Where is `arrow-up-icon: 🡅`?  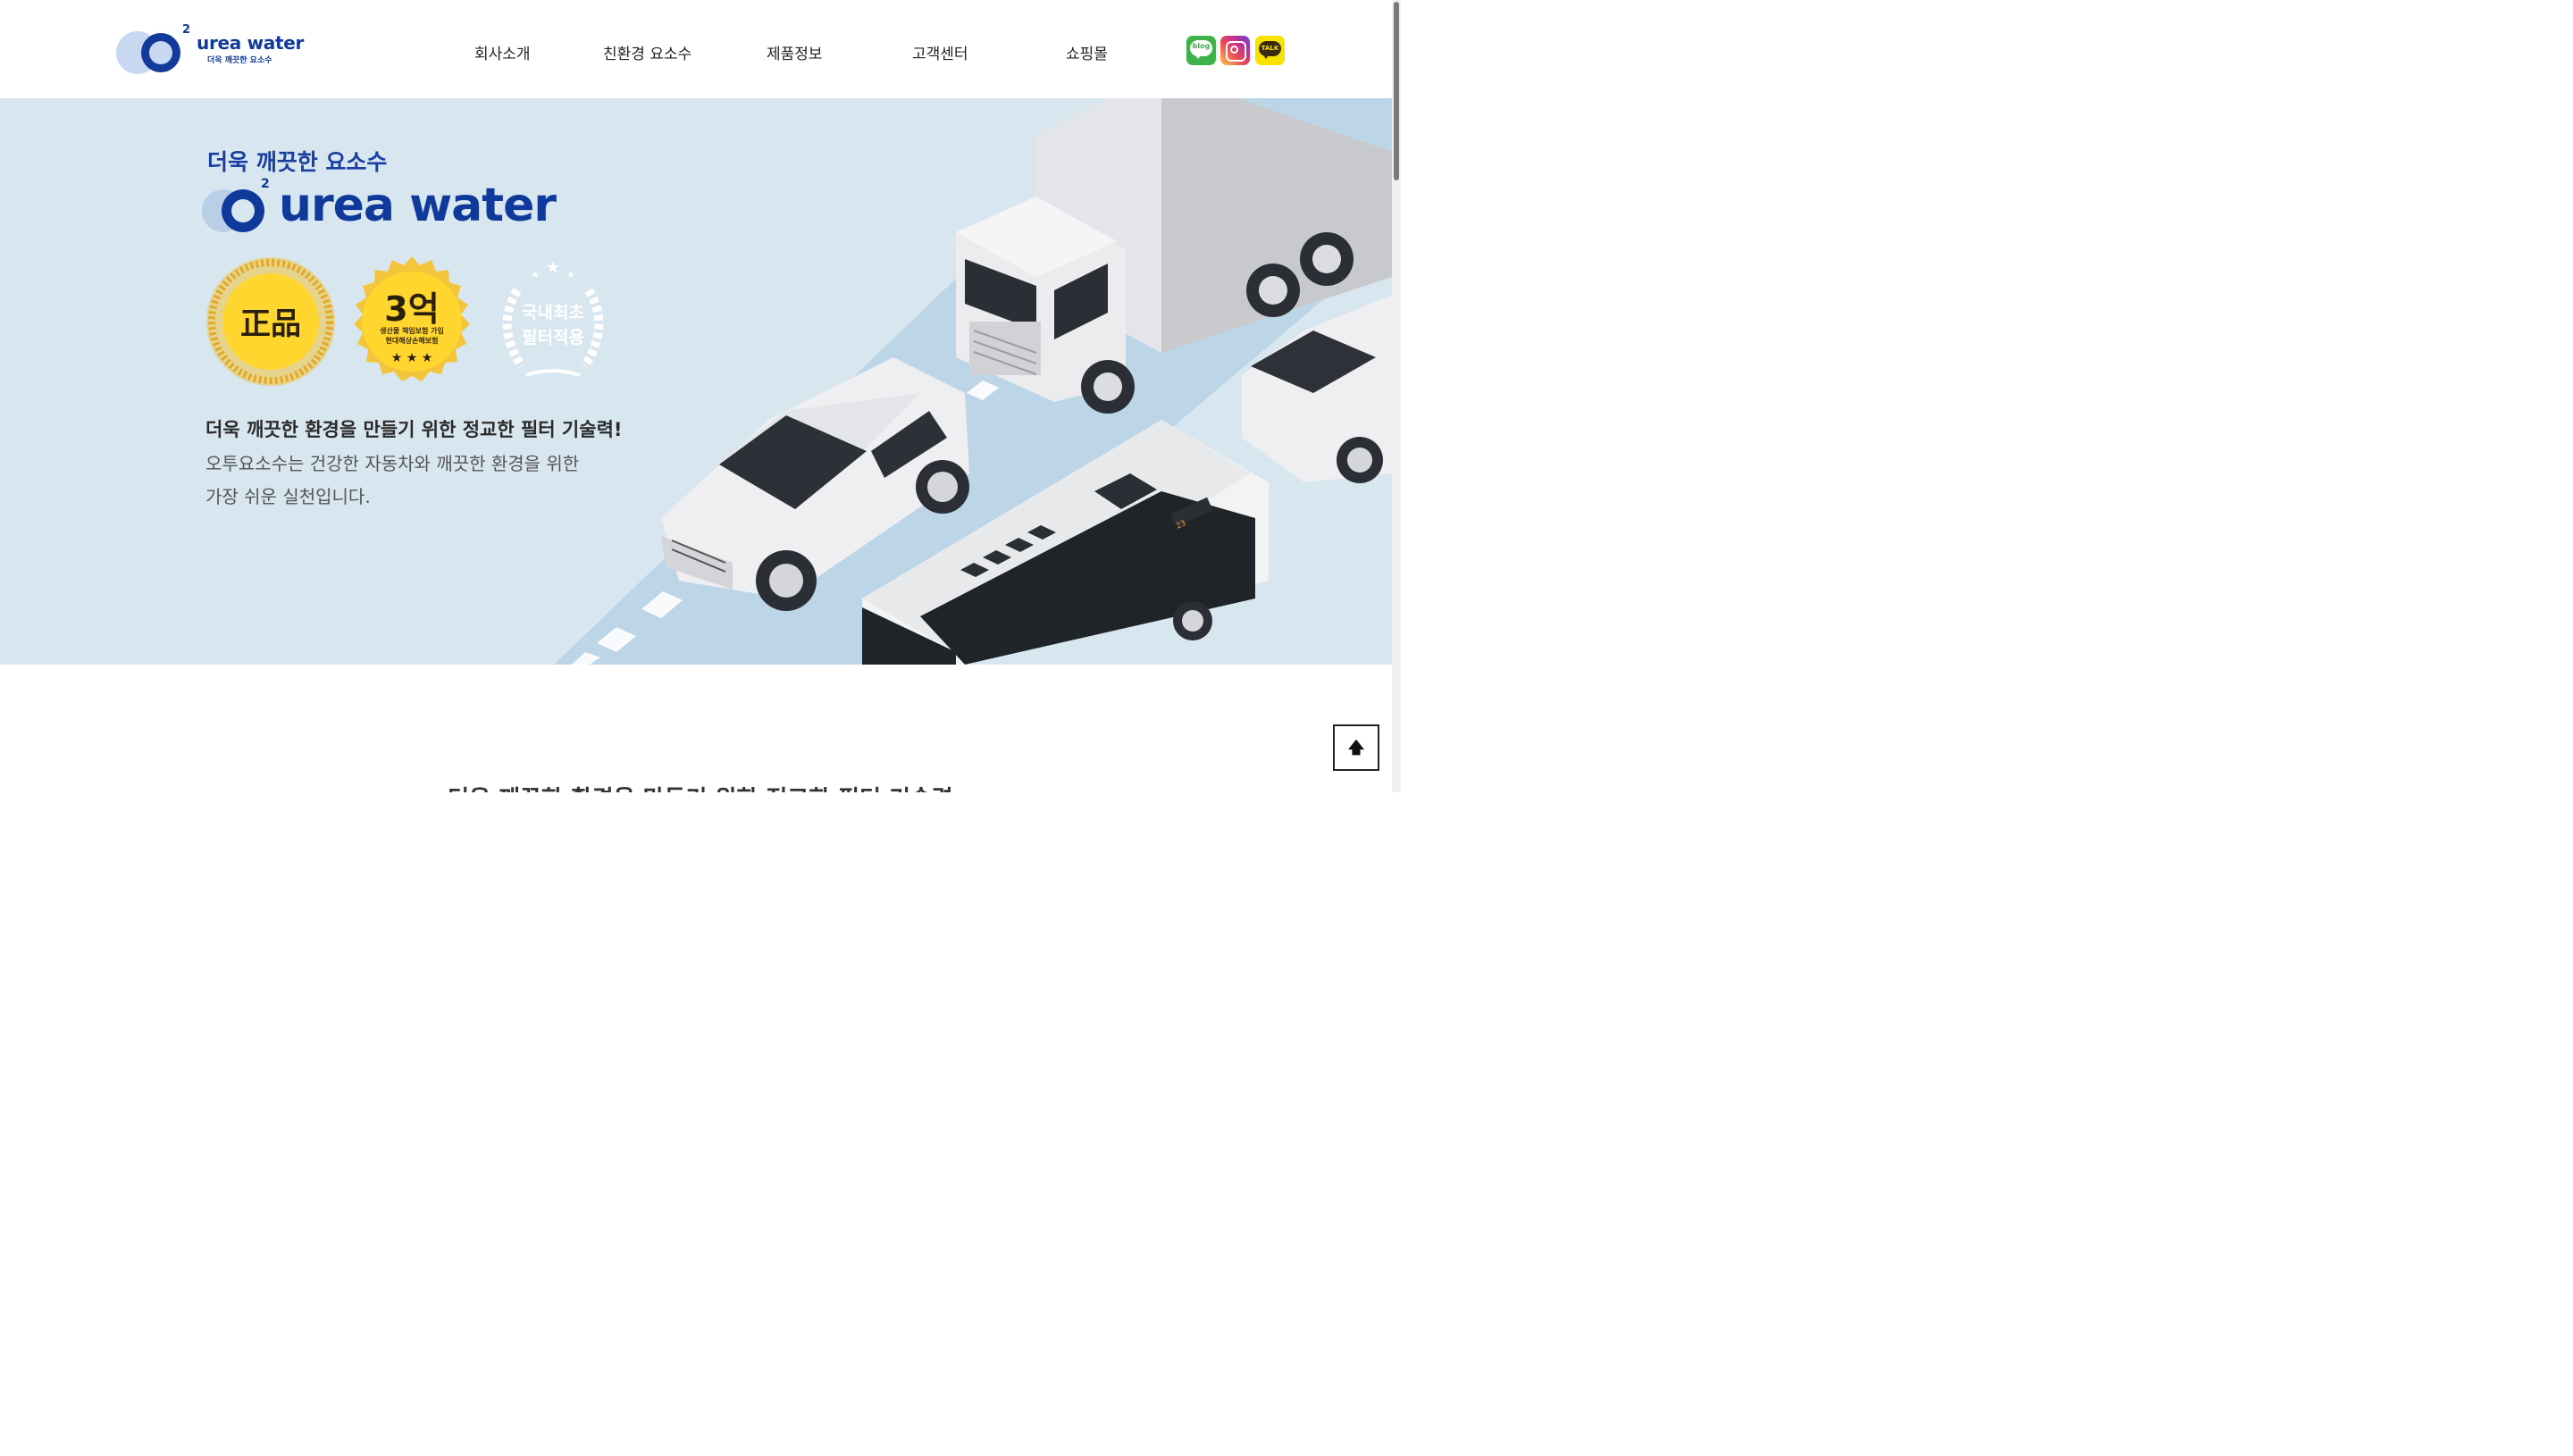 arrow-up-icon: 🡅 is located at coordinates (1356, 748).